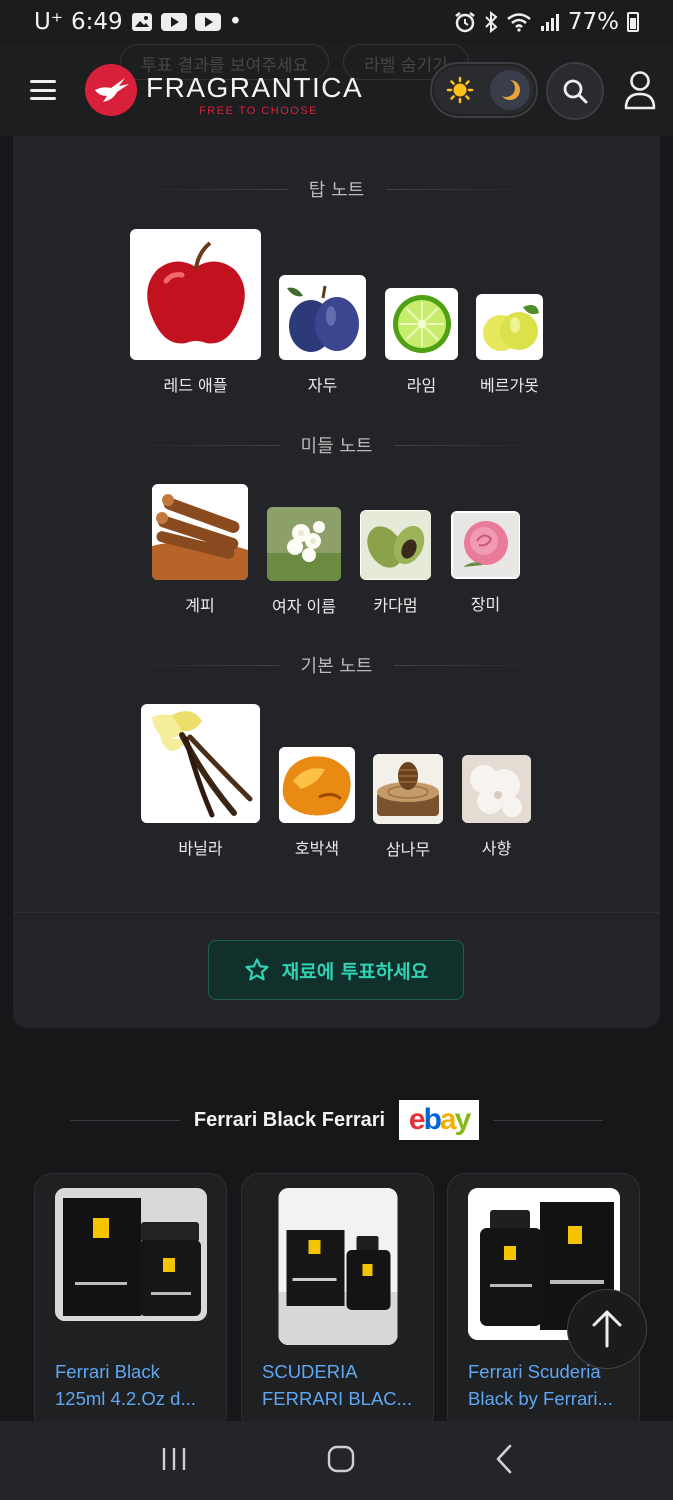  I want to click on top-notes-heading: 탑 노트, so click(336, 189).